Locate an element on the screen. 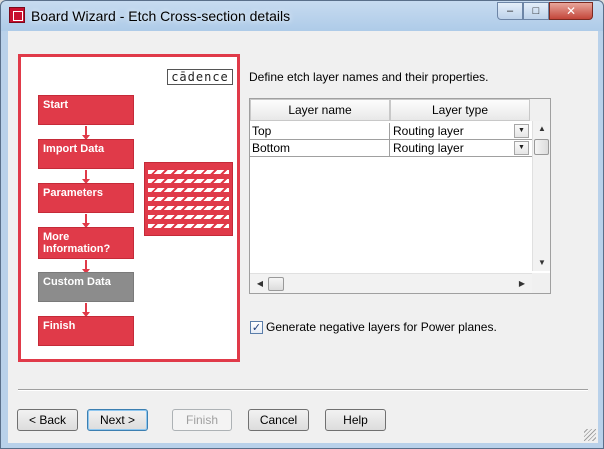 The width and height of the screenshot is (604, 449). header-filler is located at coordinates (540, 110).